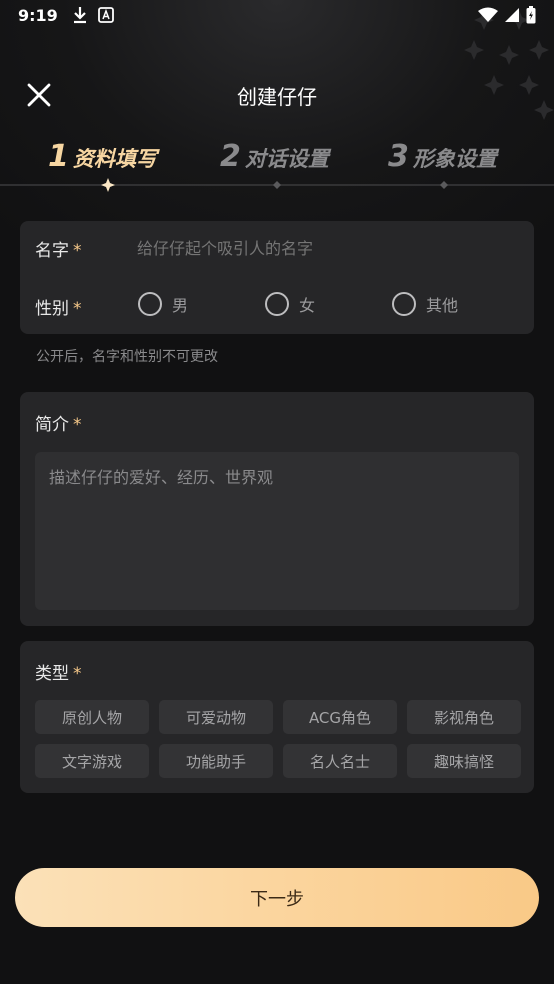 The height and width of the screenshot is (984, 554). Describe the element at coordinates (277, 185) in the screenshot. I see `step-progress-bar` at that location.